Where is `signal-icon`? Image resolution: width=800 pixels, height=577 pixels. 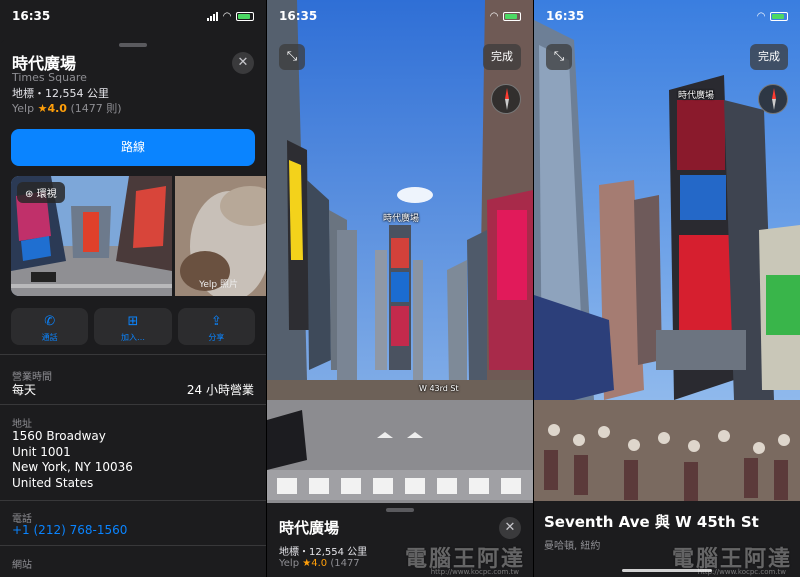
signal-icon is located at coordinates (213, 16).